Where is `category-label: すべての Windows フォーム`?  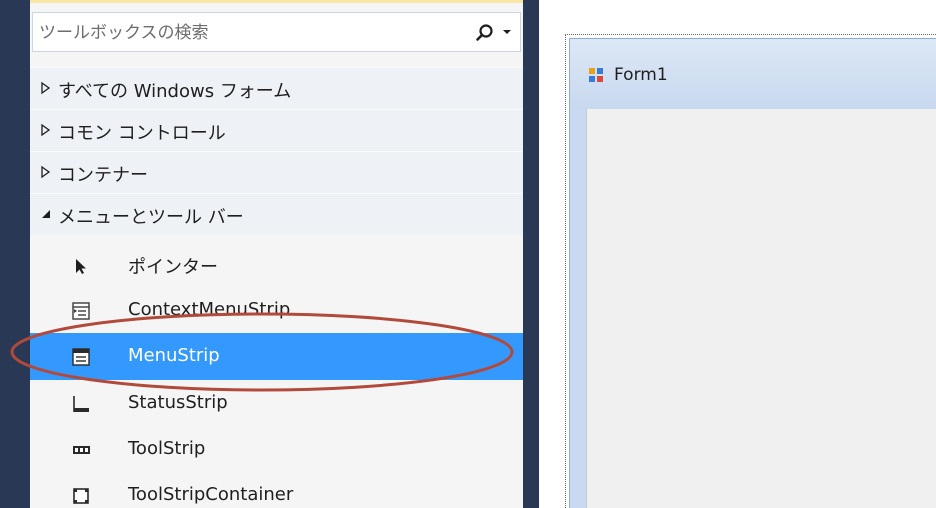
category-label: すべての Windows フォーム is located at coordinates (175, 91).